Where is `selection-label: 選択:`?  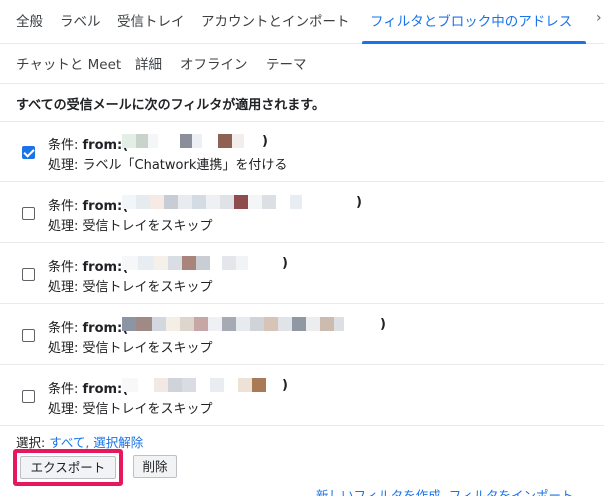
selection-label: 選択: is located at coordinates (33, 442).